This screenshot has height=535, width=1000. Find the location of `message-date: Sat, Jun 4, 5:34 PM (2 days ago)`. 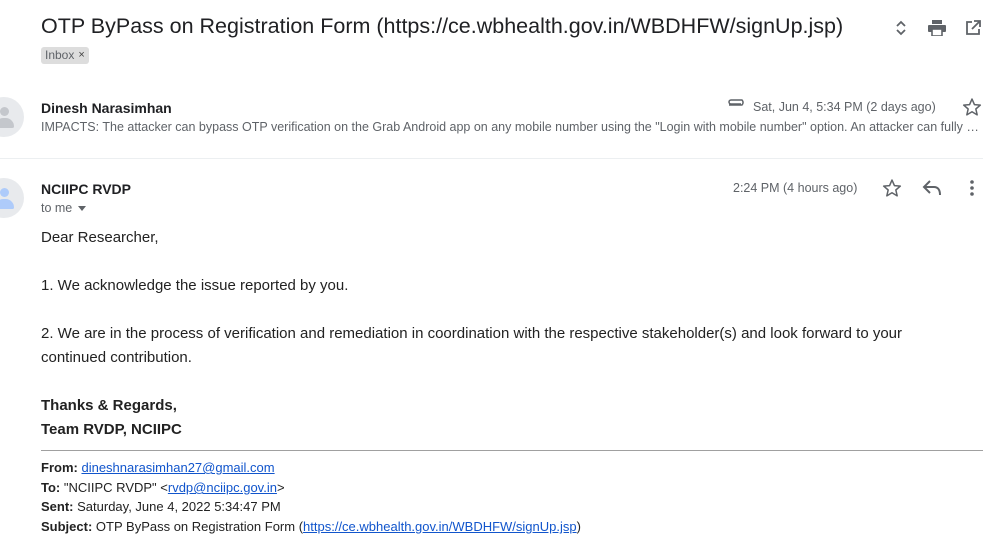

message-date: Sat, Jun 4, 5:34 PM (2 days ago) is located at coordinates (844, 107).